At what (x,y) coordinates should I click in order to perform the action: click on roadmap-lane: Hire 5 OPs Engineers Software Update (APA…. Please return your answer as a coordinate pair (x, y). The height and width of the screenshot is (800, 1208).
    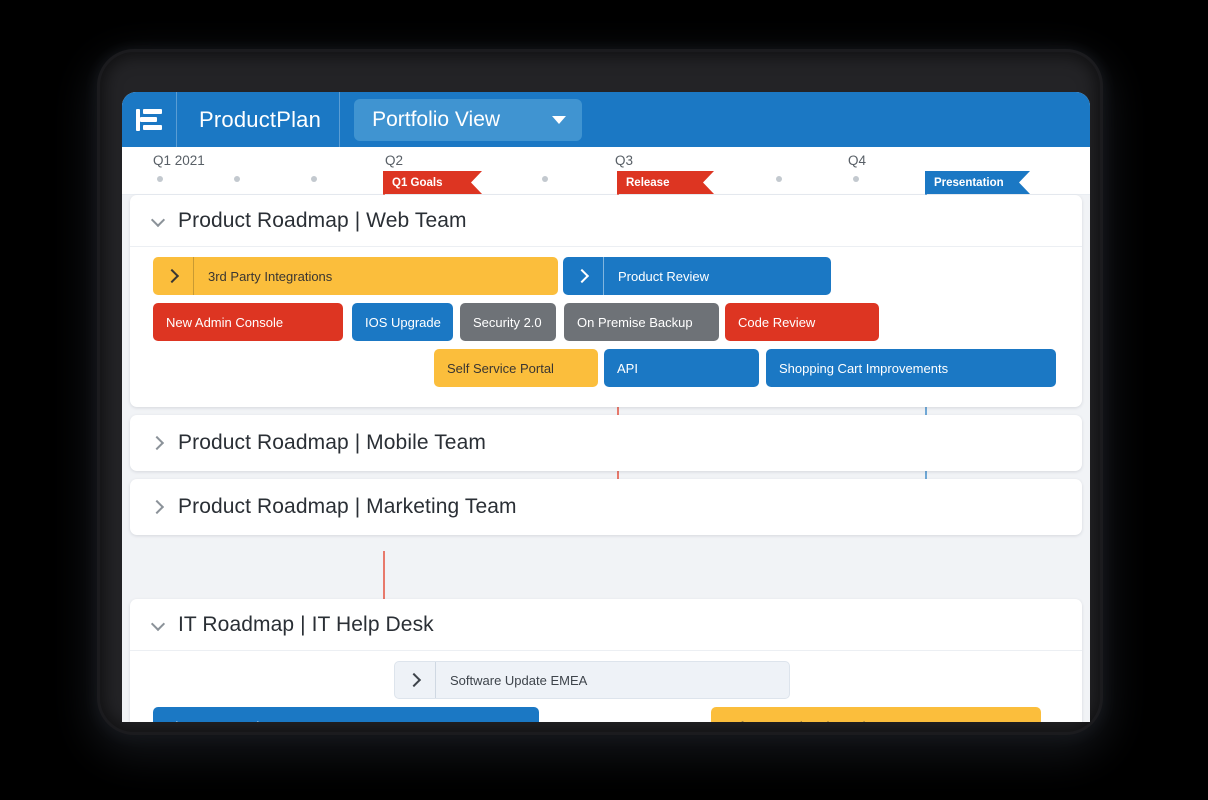
    Looking at the image, I should click on (606, 714).